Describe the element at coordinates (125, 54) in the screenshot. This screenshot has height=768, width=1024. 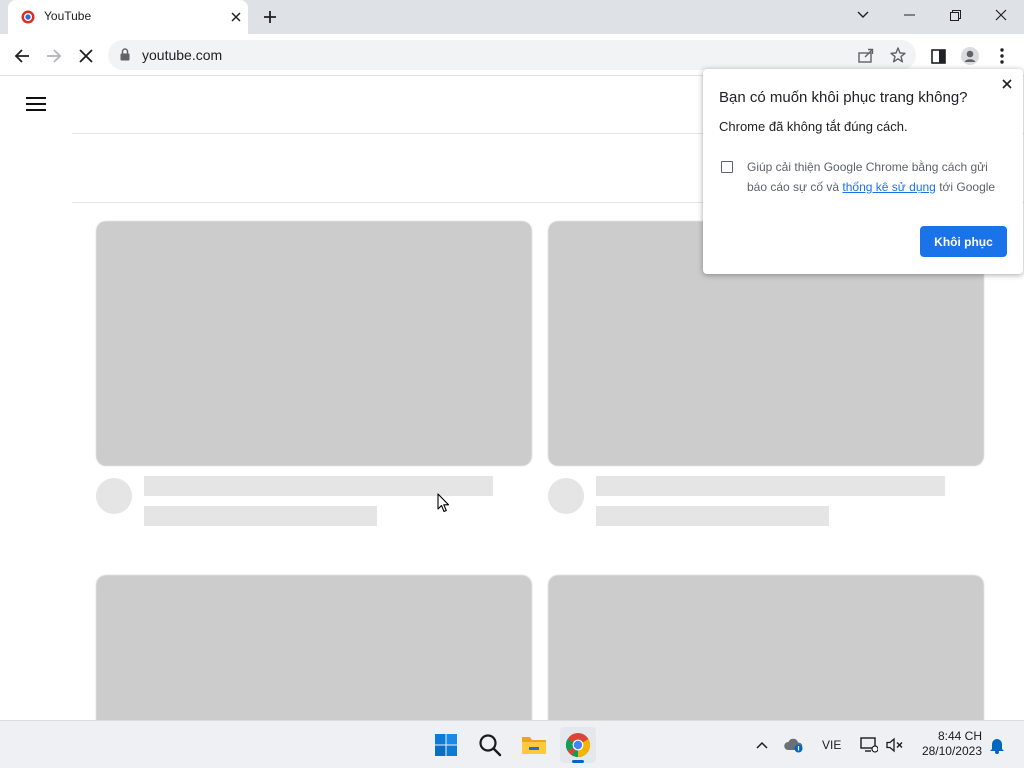
I see `lock-icon` at that location.